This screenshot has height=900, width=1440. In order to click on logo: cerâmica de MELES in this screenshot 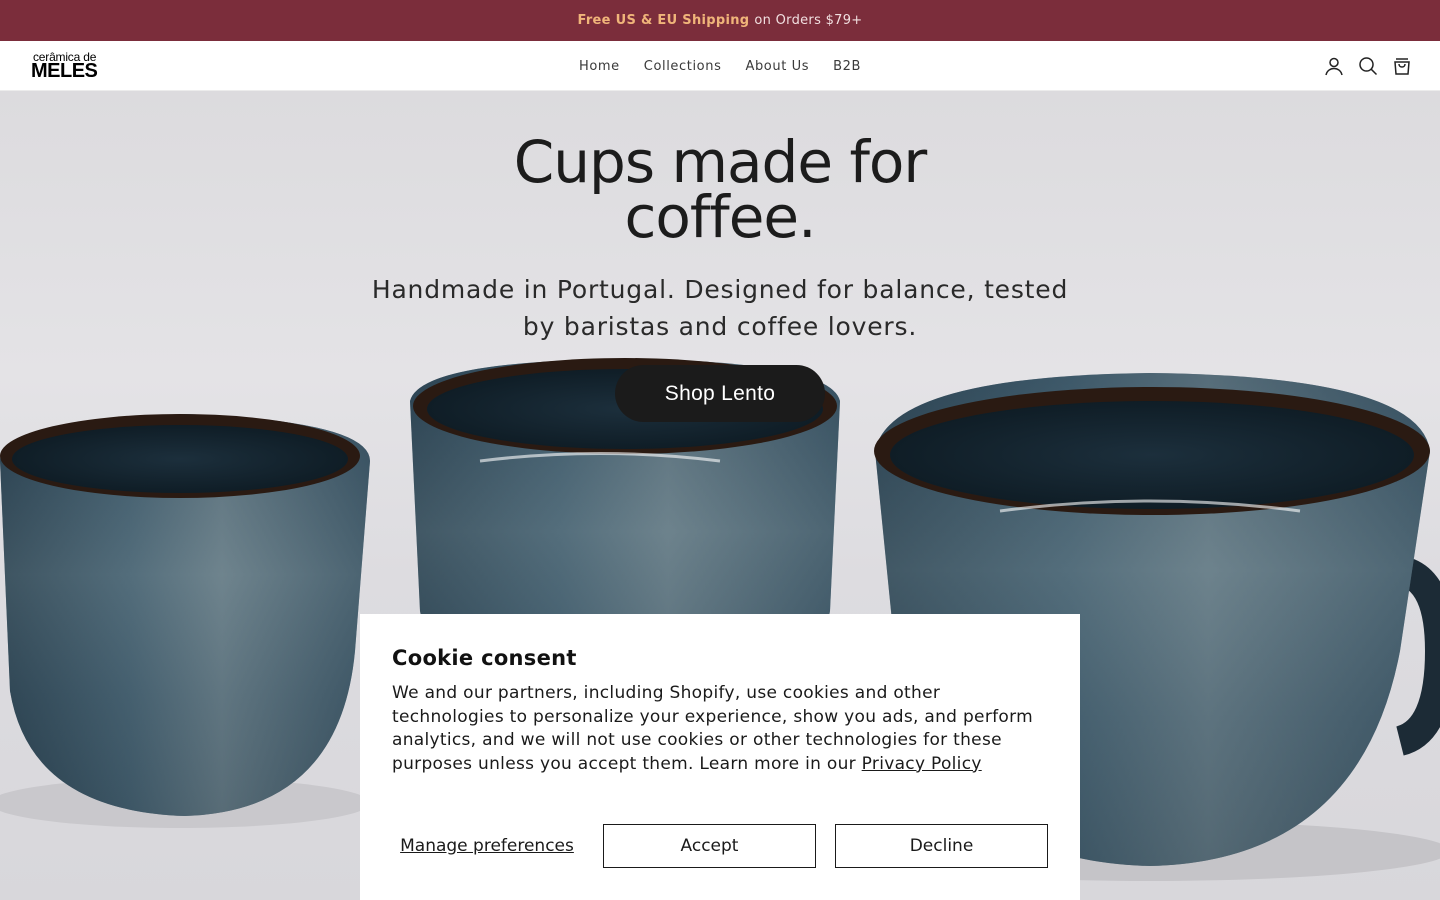, I will do `click(71, 66)`.